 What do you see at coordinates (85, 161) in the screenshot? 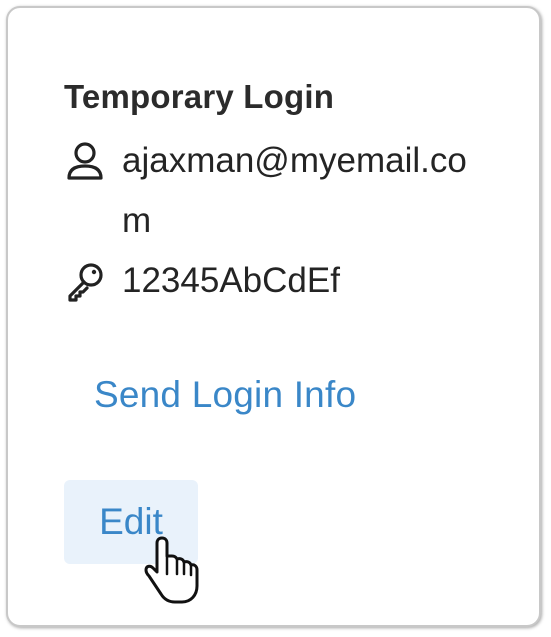
I see `user-icon` at bounding box center [85, 161].